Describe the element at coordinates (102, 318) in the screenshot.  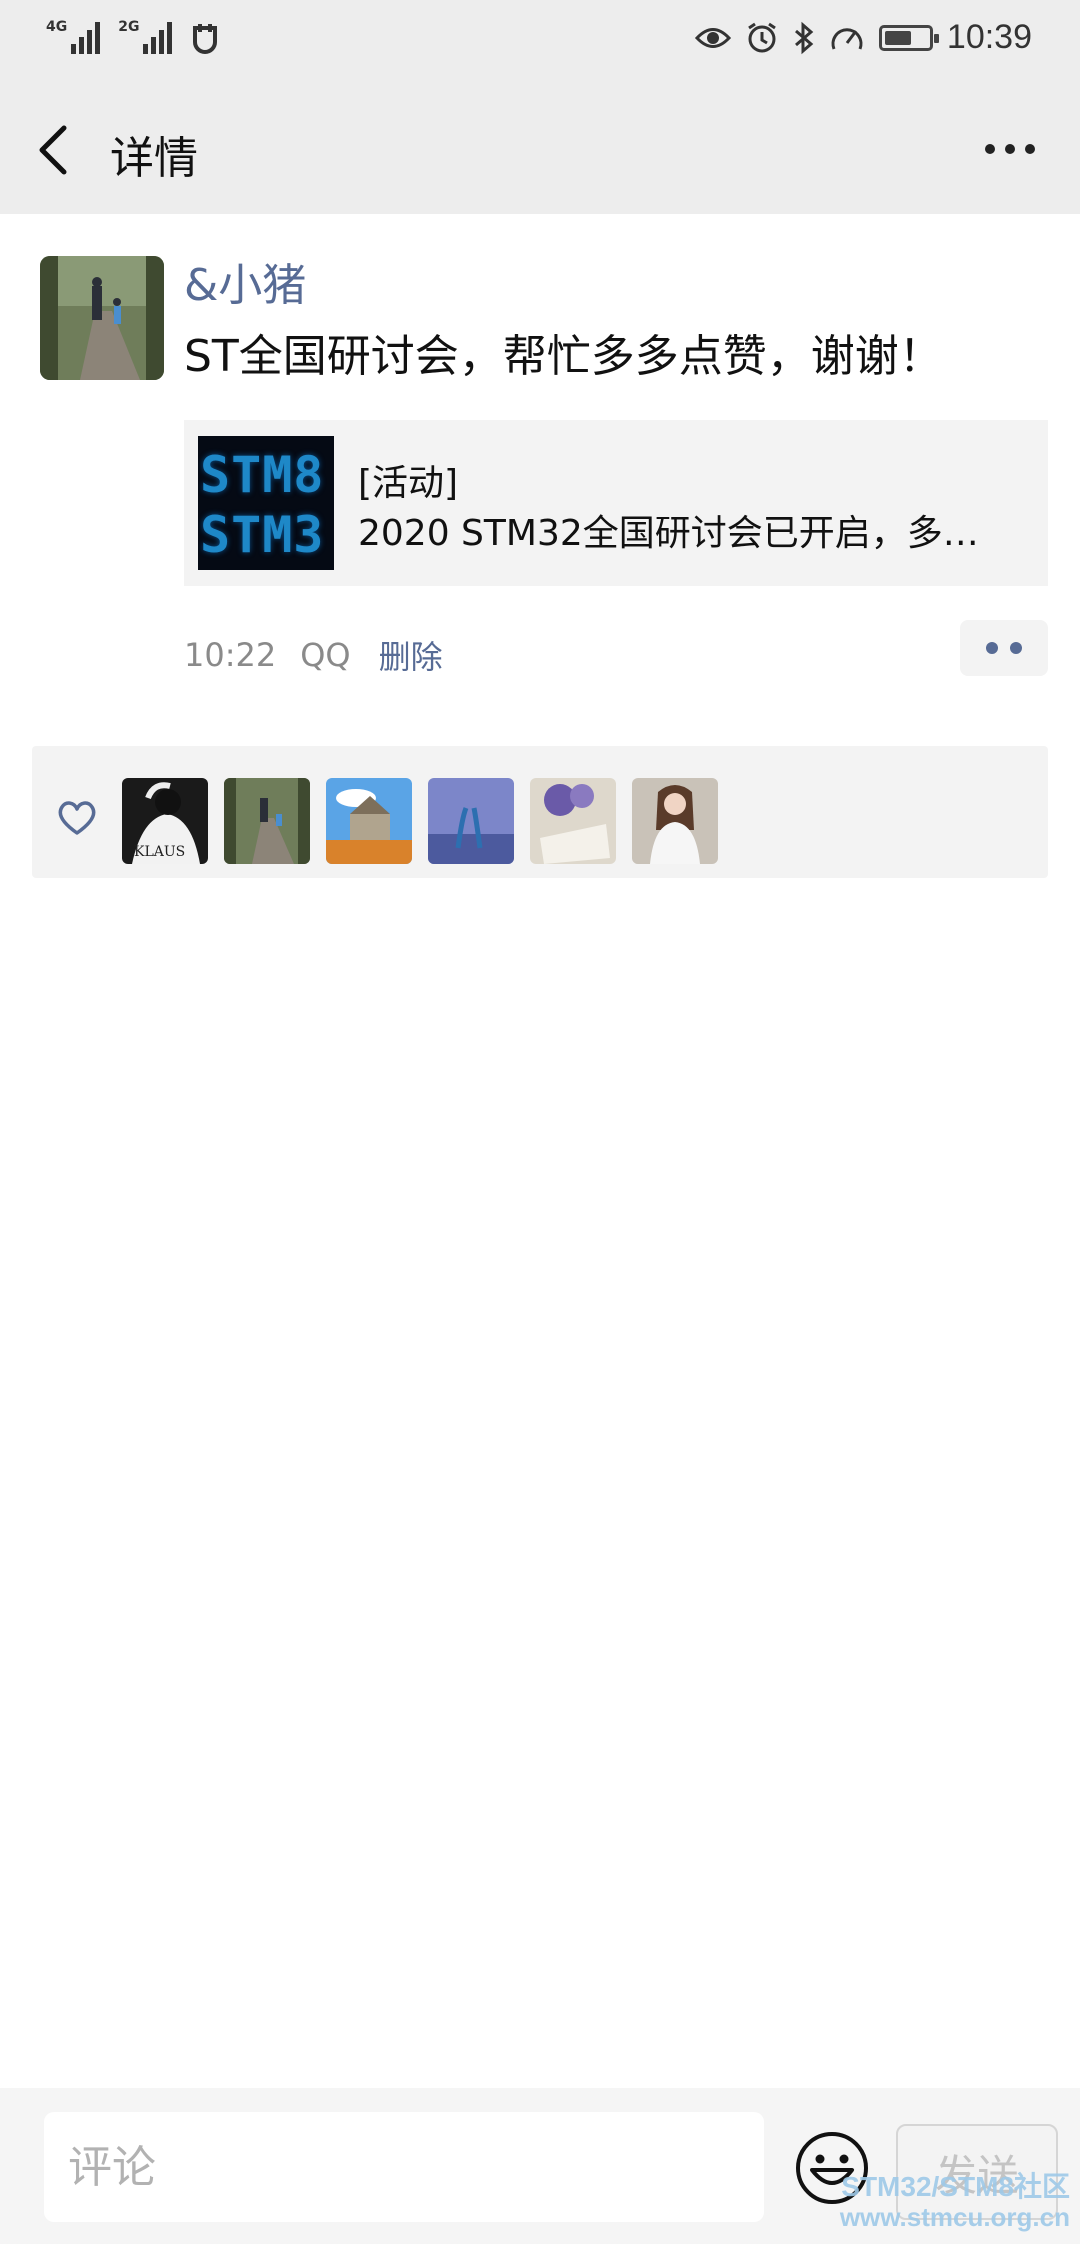
I see `author-avatar` at that location.